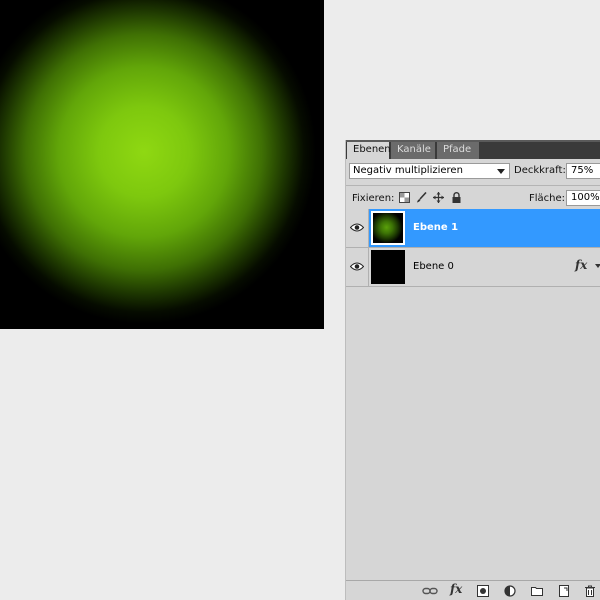  I want to click on layer-name: Ebene 1, so click(435, 227).